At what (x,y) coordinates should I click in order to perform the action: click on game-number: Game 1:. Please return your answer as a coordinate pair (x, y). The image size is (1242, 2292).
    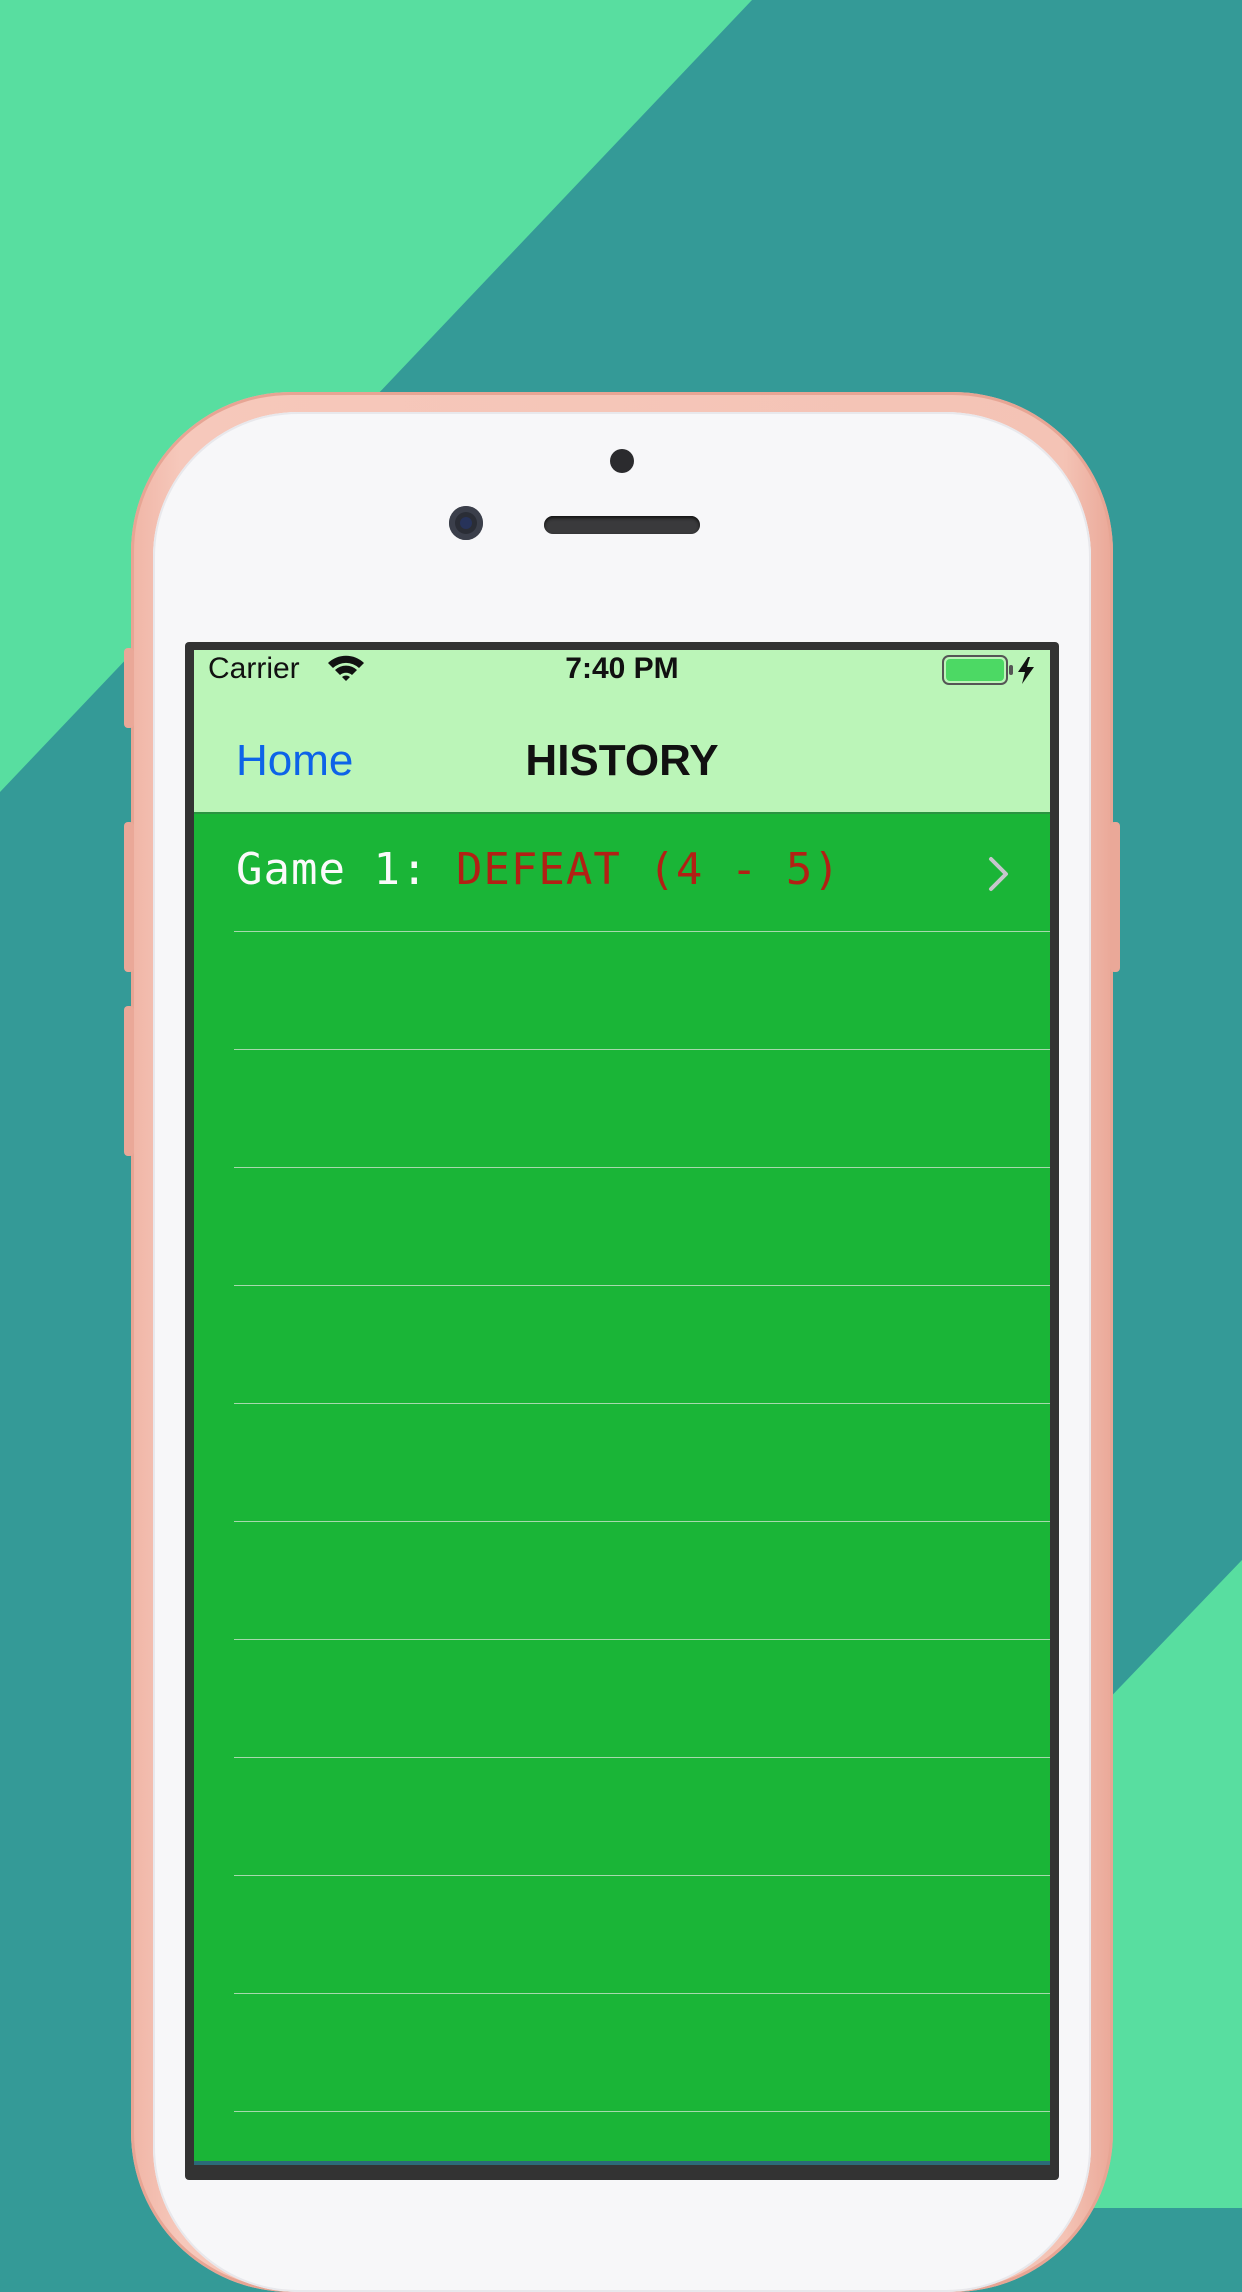
    Looking at the image, I should click on (332, 869).